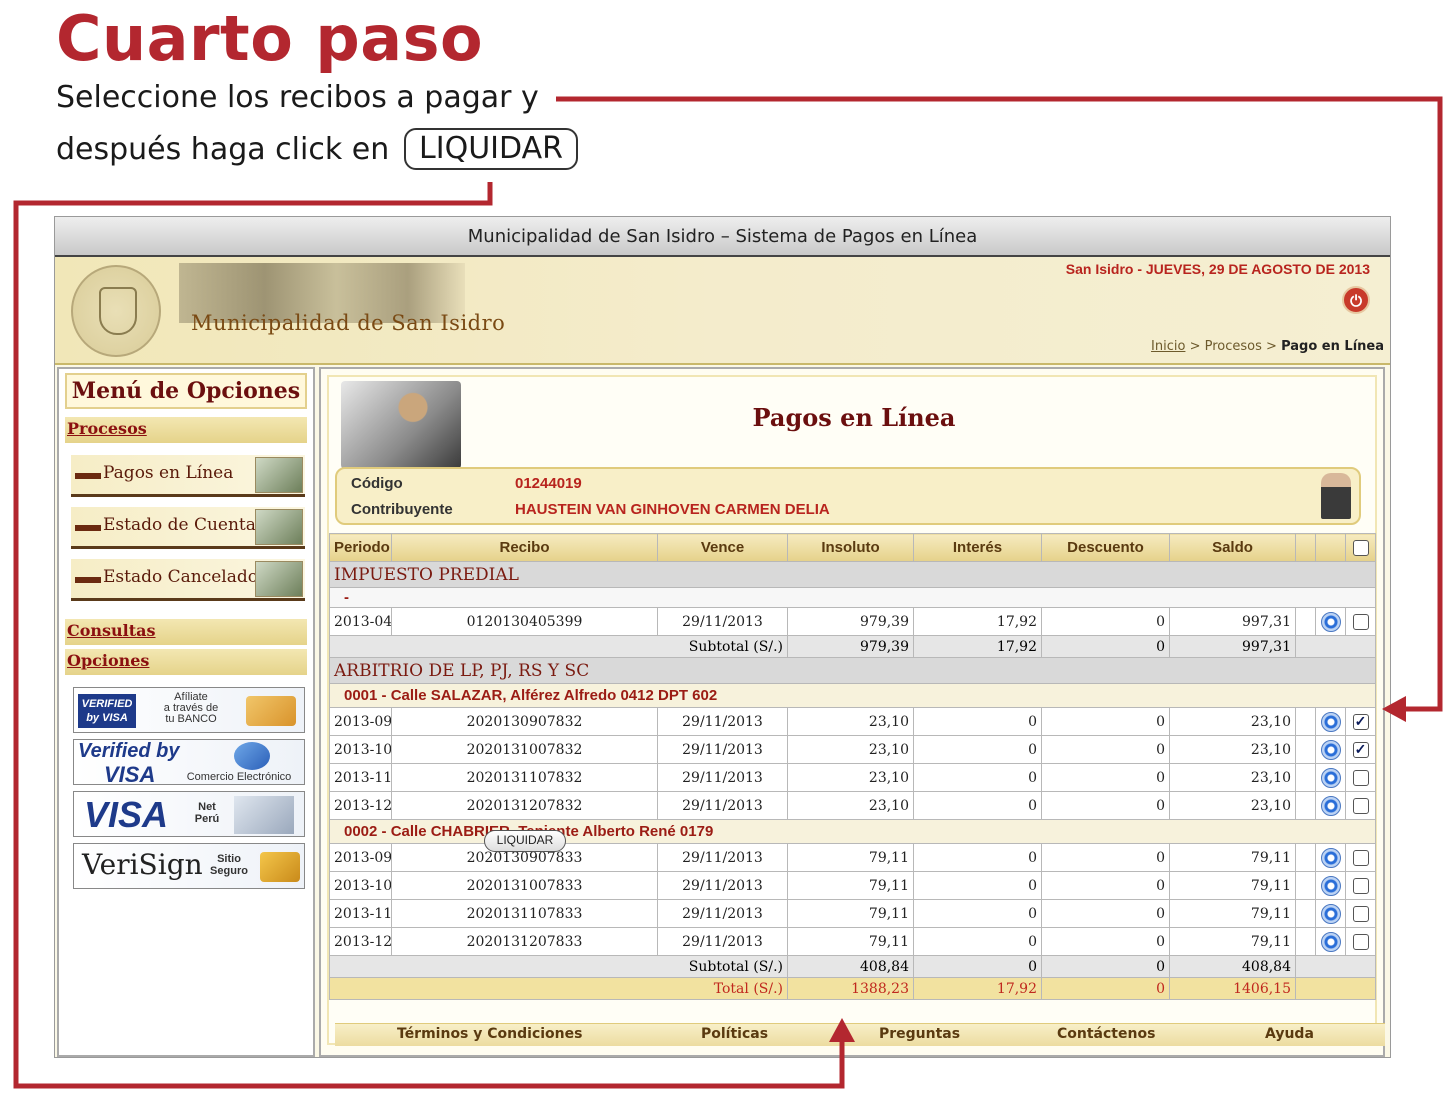 The height and width of the screenshot is (1106, 1453). Describe the element at coordinates (524, 547) in the screenshot. I see `column-header: Recibo` at that location.